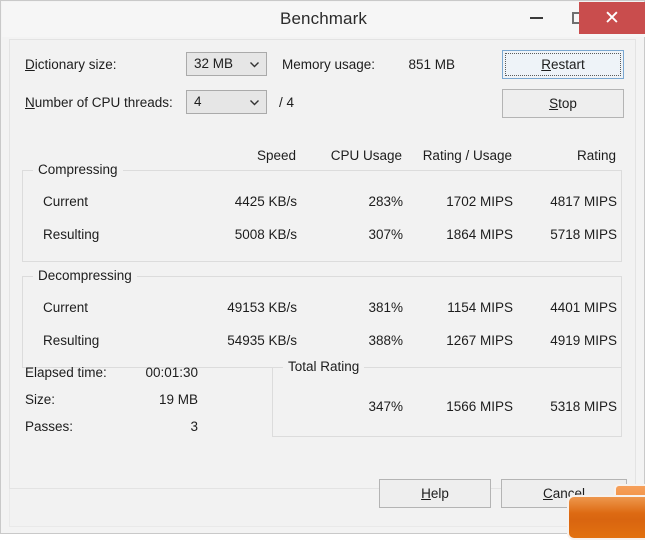  I want to click on restart-button: Restart, so click(563, 64).